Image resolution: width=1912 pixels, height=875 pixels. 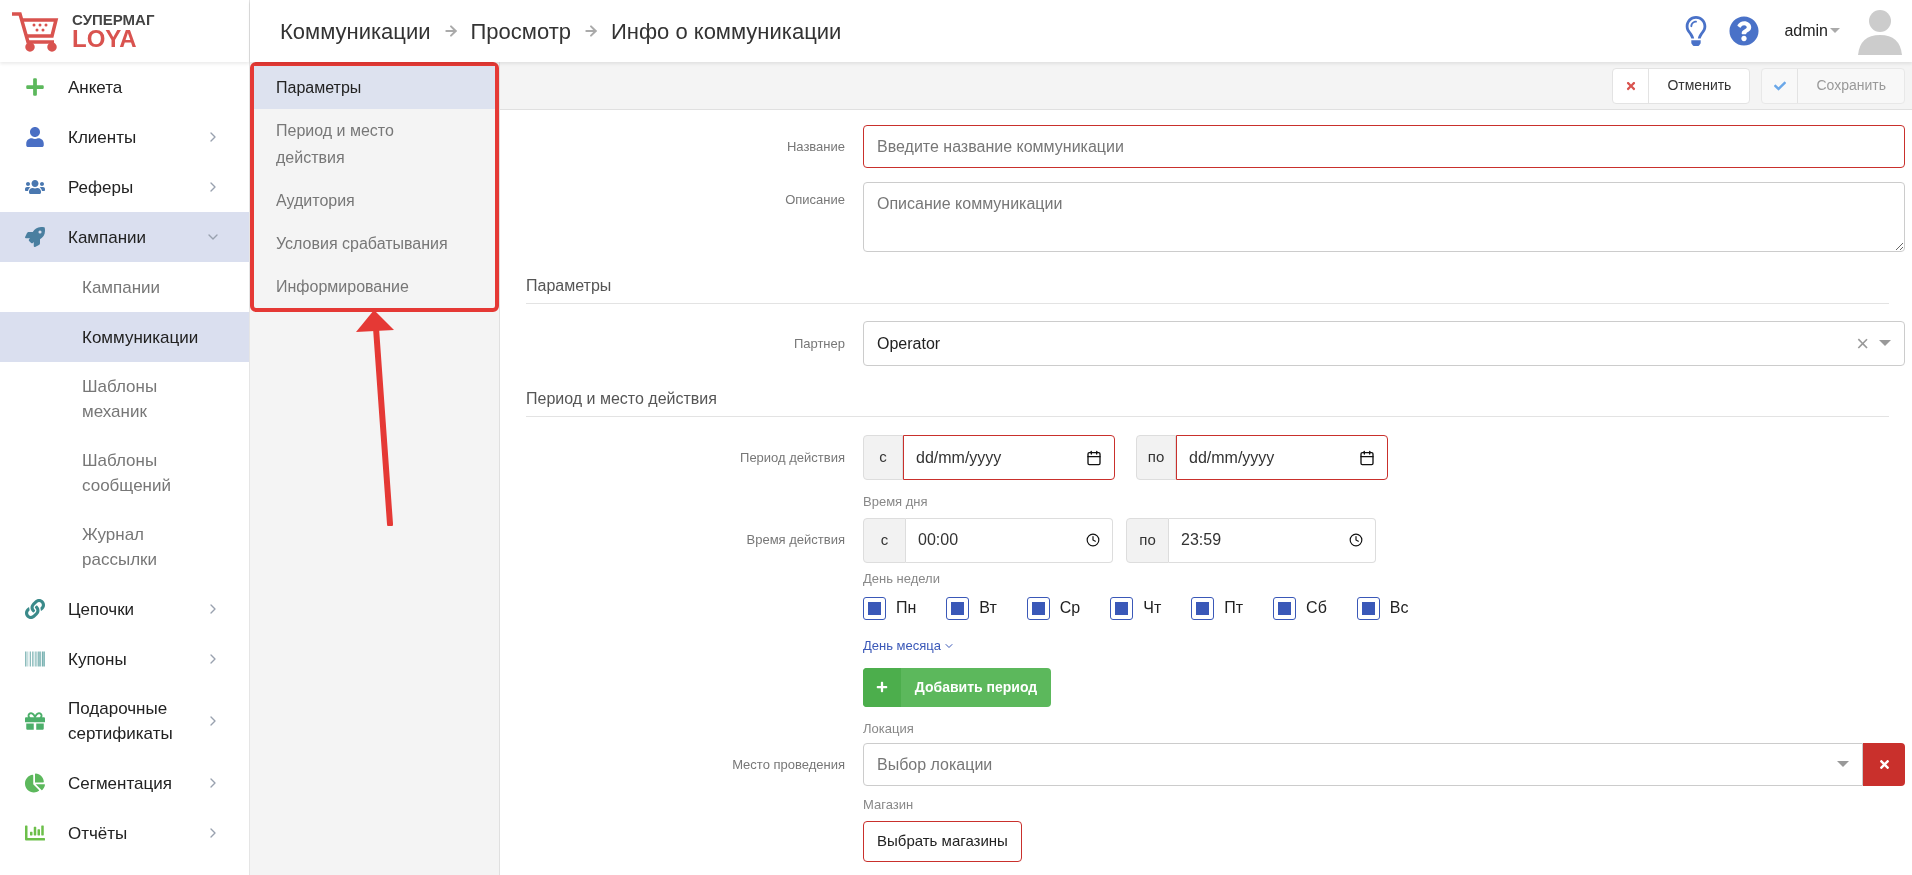 What do you see at coordinates (520, 31) in the screenshot?
I see `breadcrumb: Просмотр` at bounding box center [520, 31].